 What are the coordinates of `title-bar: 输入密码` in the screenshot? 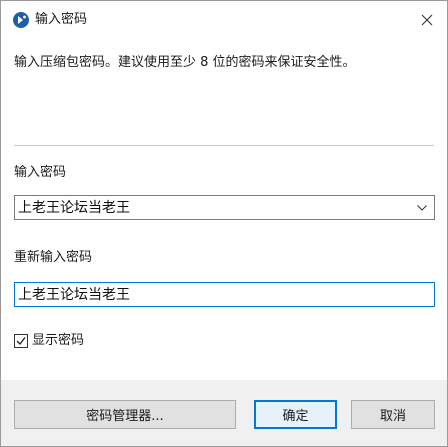 It's located at (224, 20).